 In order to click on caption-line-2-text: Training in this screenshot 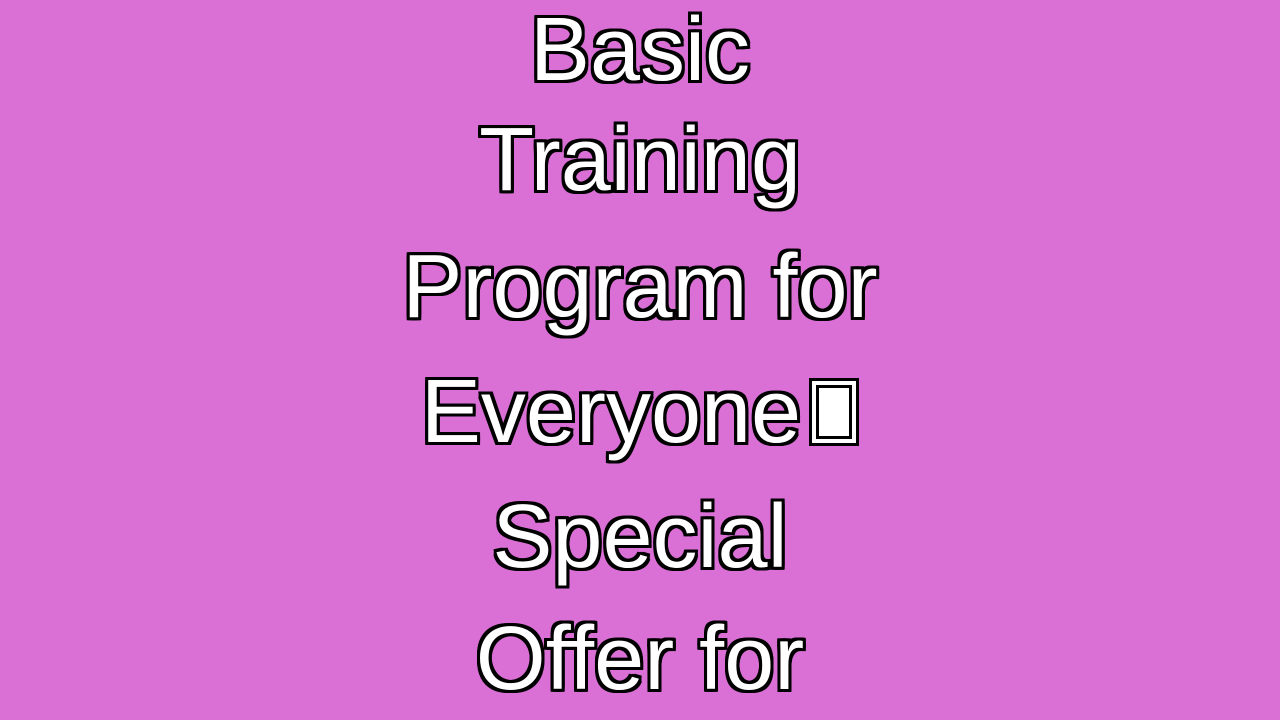, I will do `click(640, 160)`.